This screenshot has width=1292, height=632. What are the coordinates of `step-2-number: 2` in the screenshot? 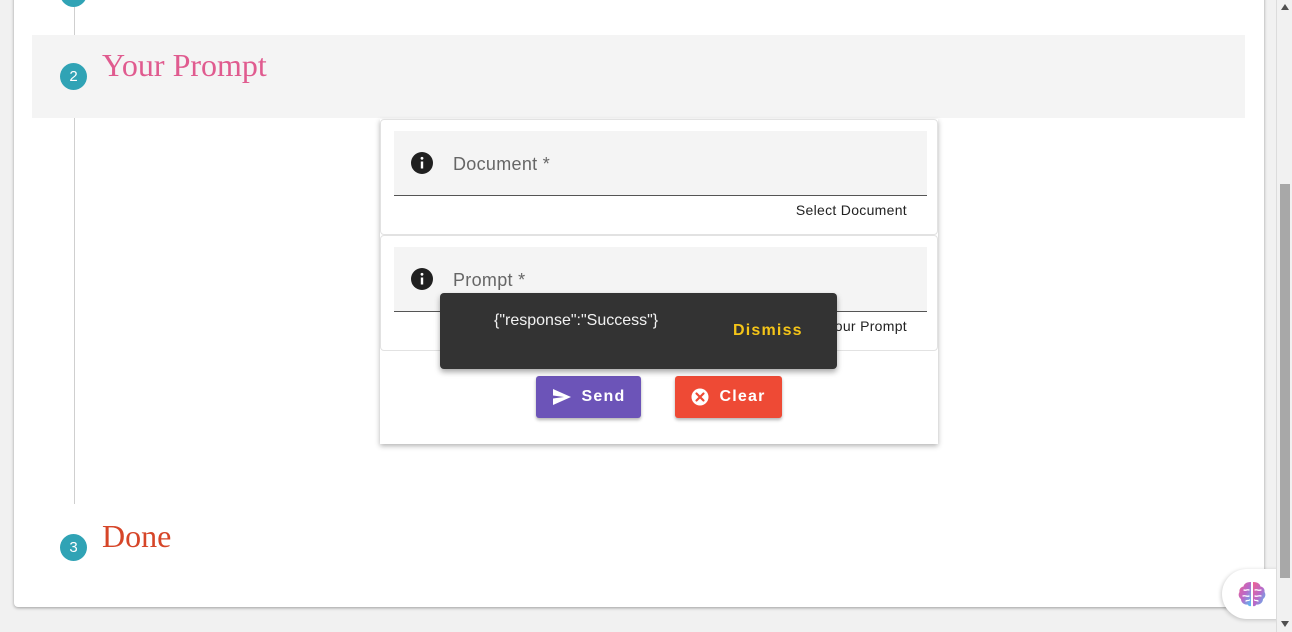 It's located at (73, 76).